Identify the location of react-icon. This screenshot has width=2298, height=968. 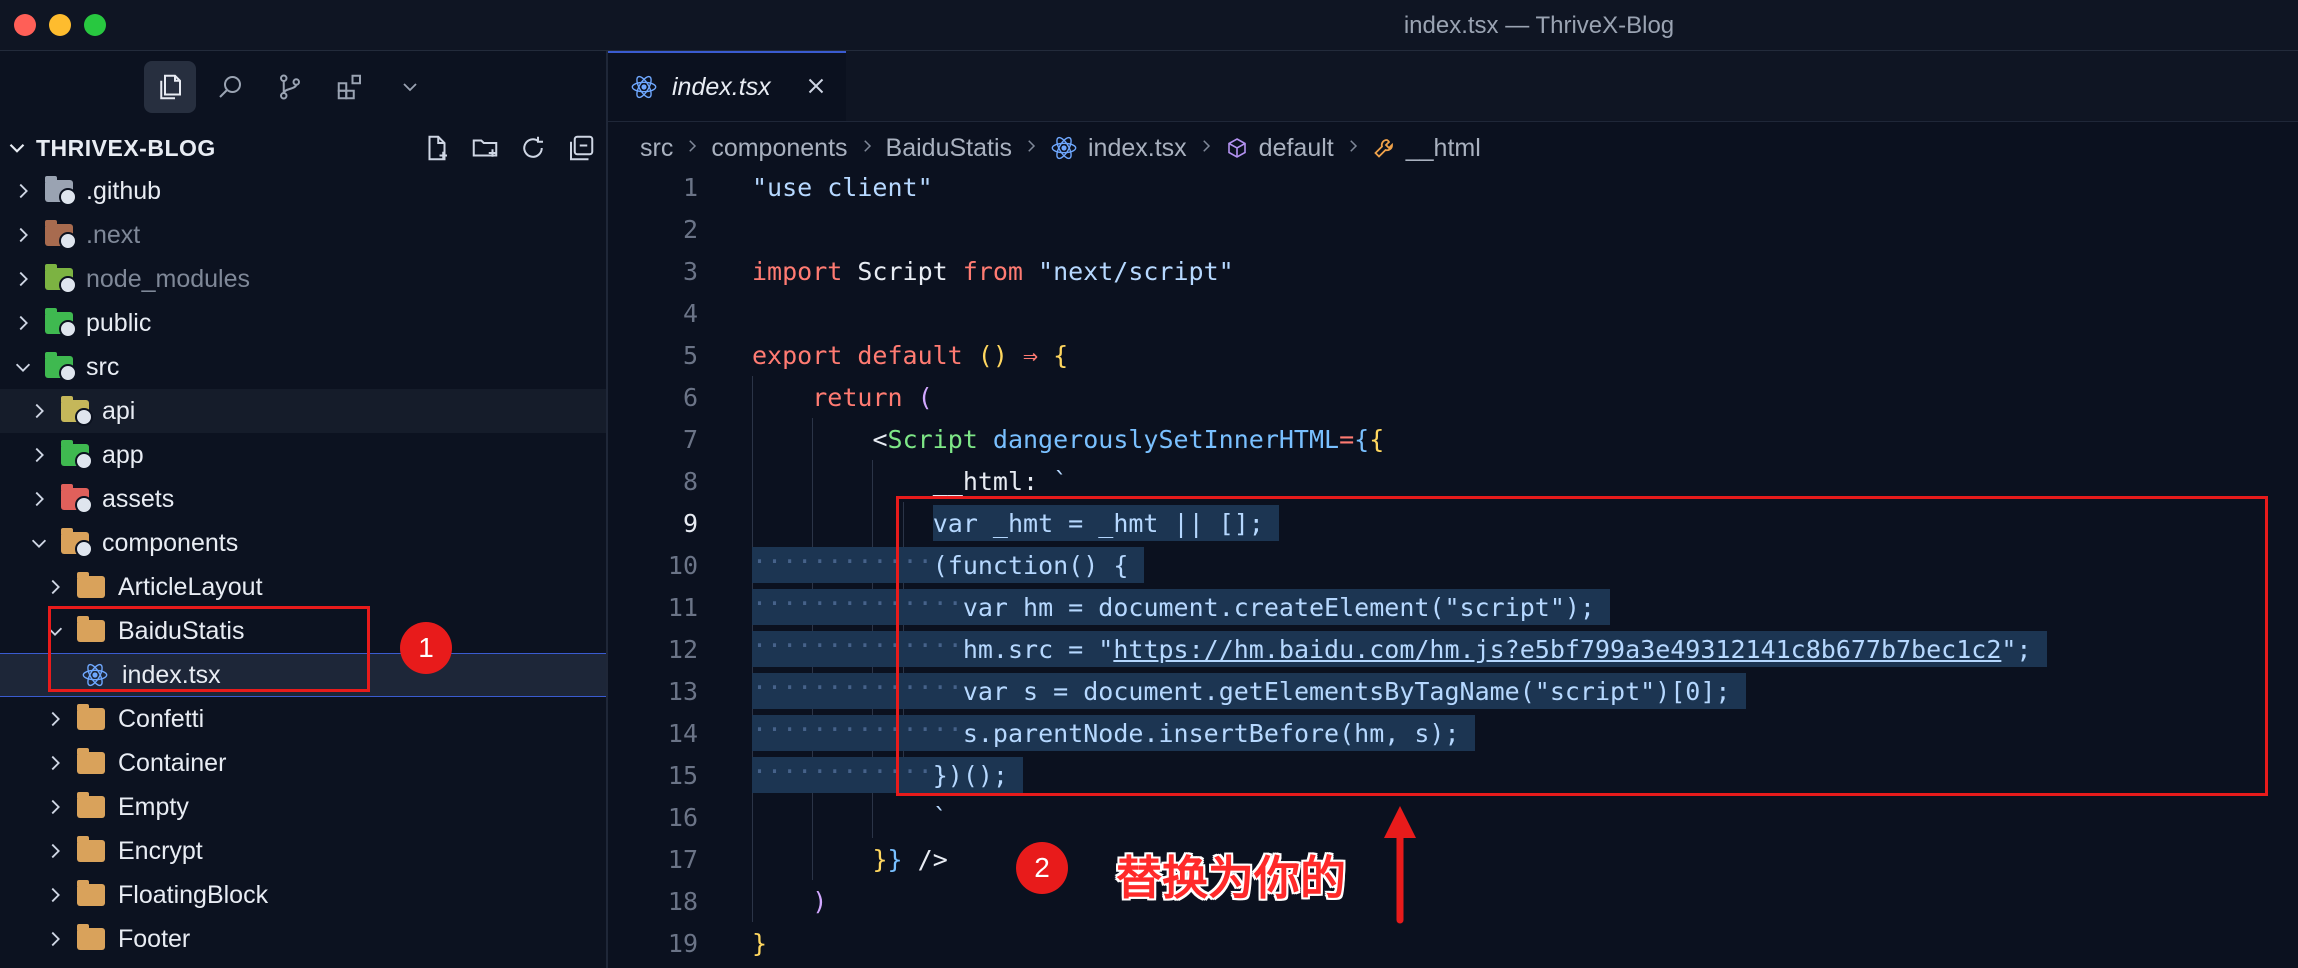
(1064, 148).